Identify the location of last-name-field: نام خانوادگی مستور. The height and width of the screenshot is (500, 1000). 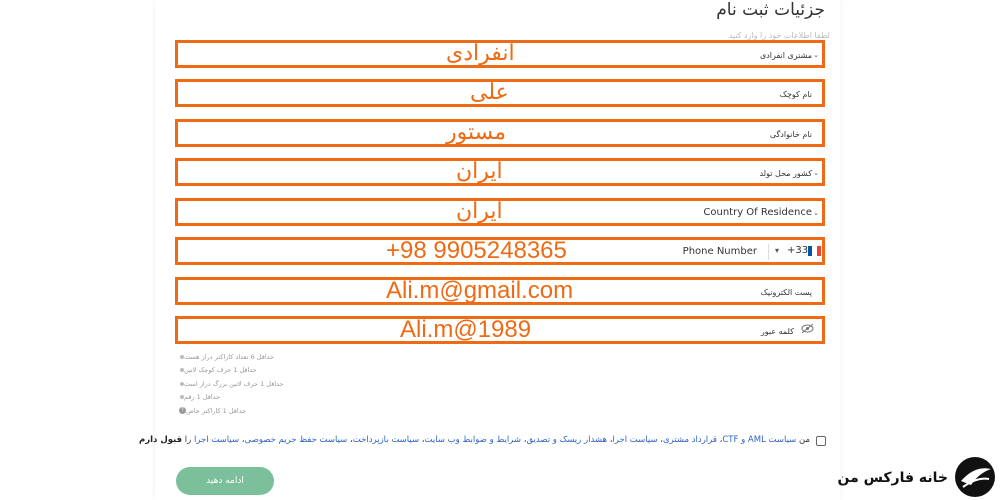
(500, 133).